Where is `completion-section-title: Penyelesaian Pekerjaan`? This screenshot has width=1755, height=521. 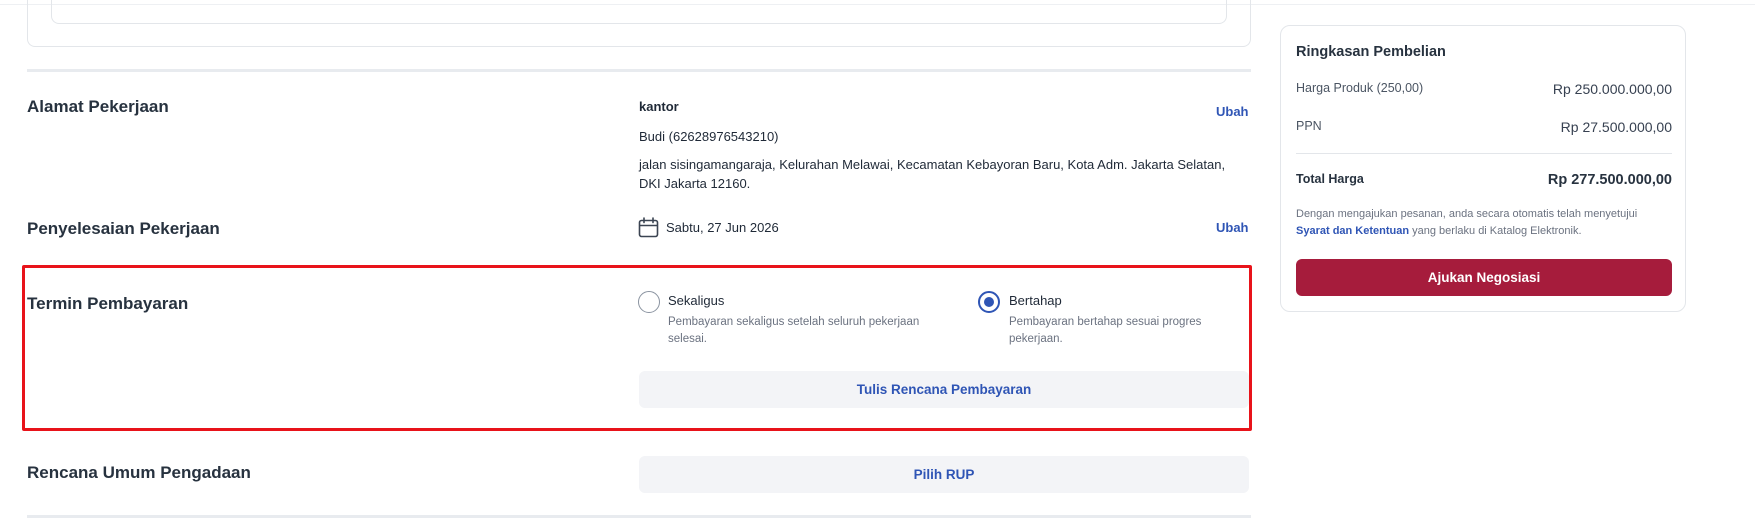 completion-section-title: Penyelesaian Pekerjaan is located at coordinates (123, 228).